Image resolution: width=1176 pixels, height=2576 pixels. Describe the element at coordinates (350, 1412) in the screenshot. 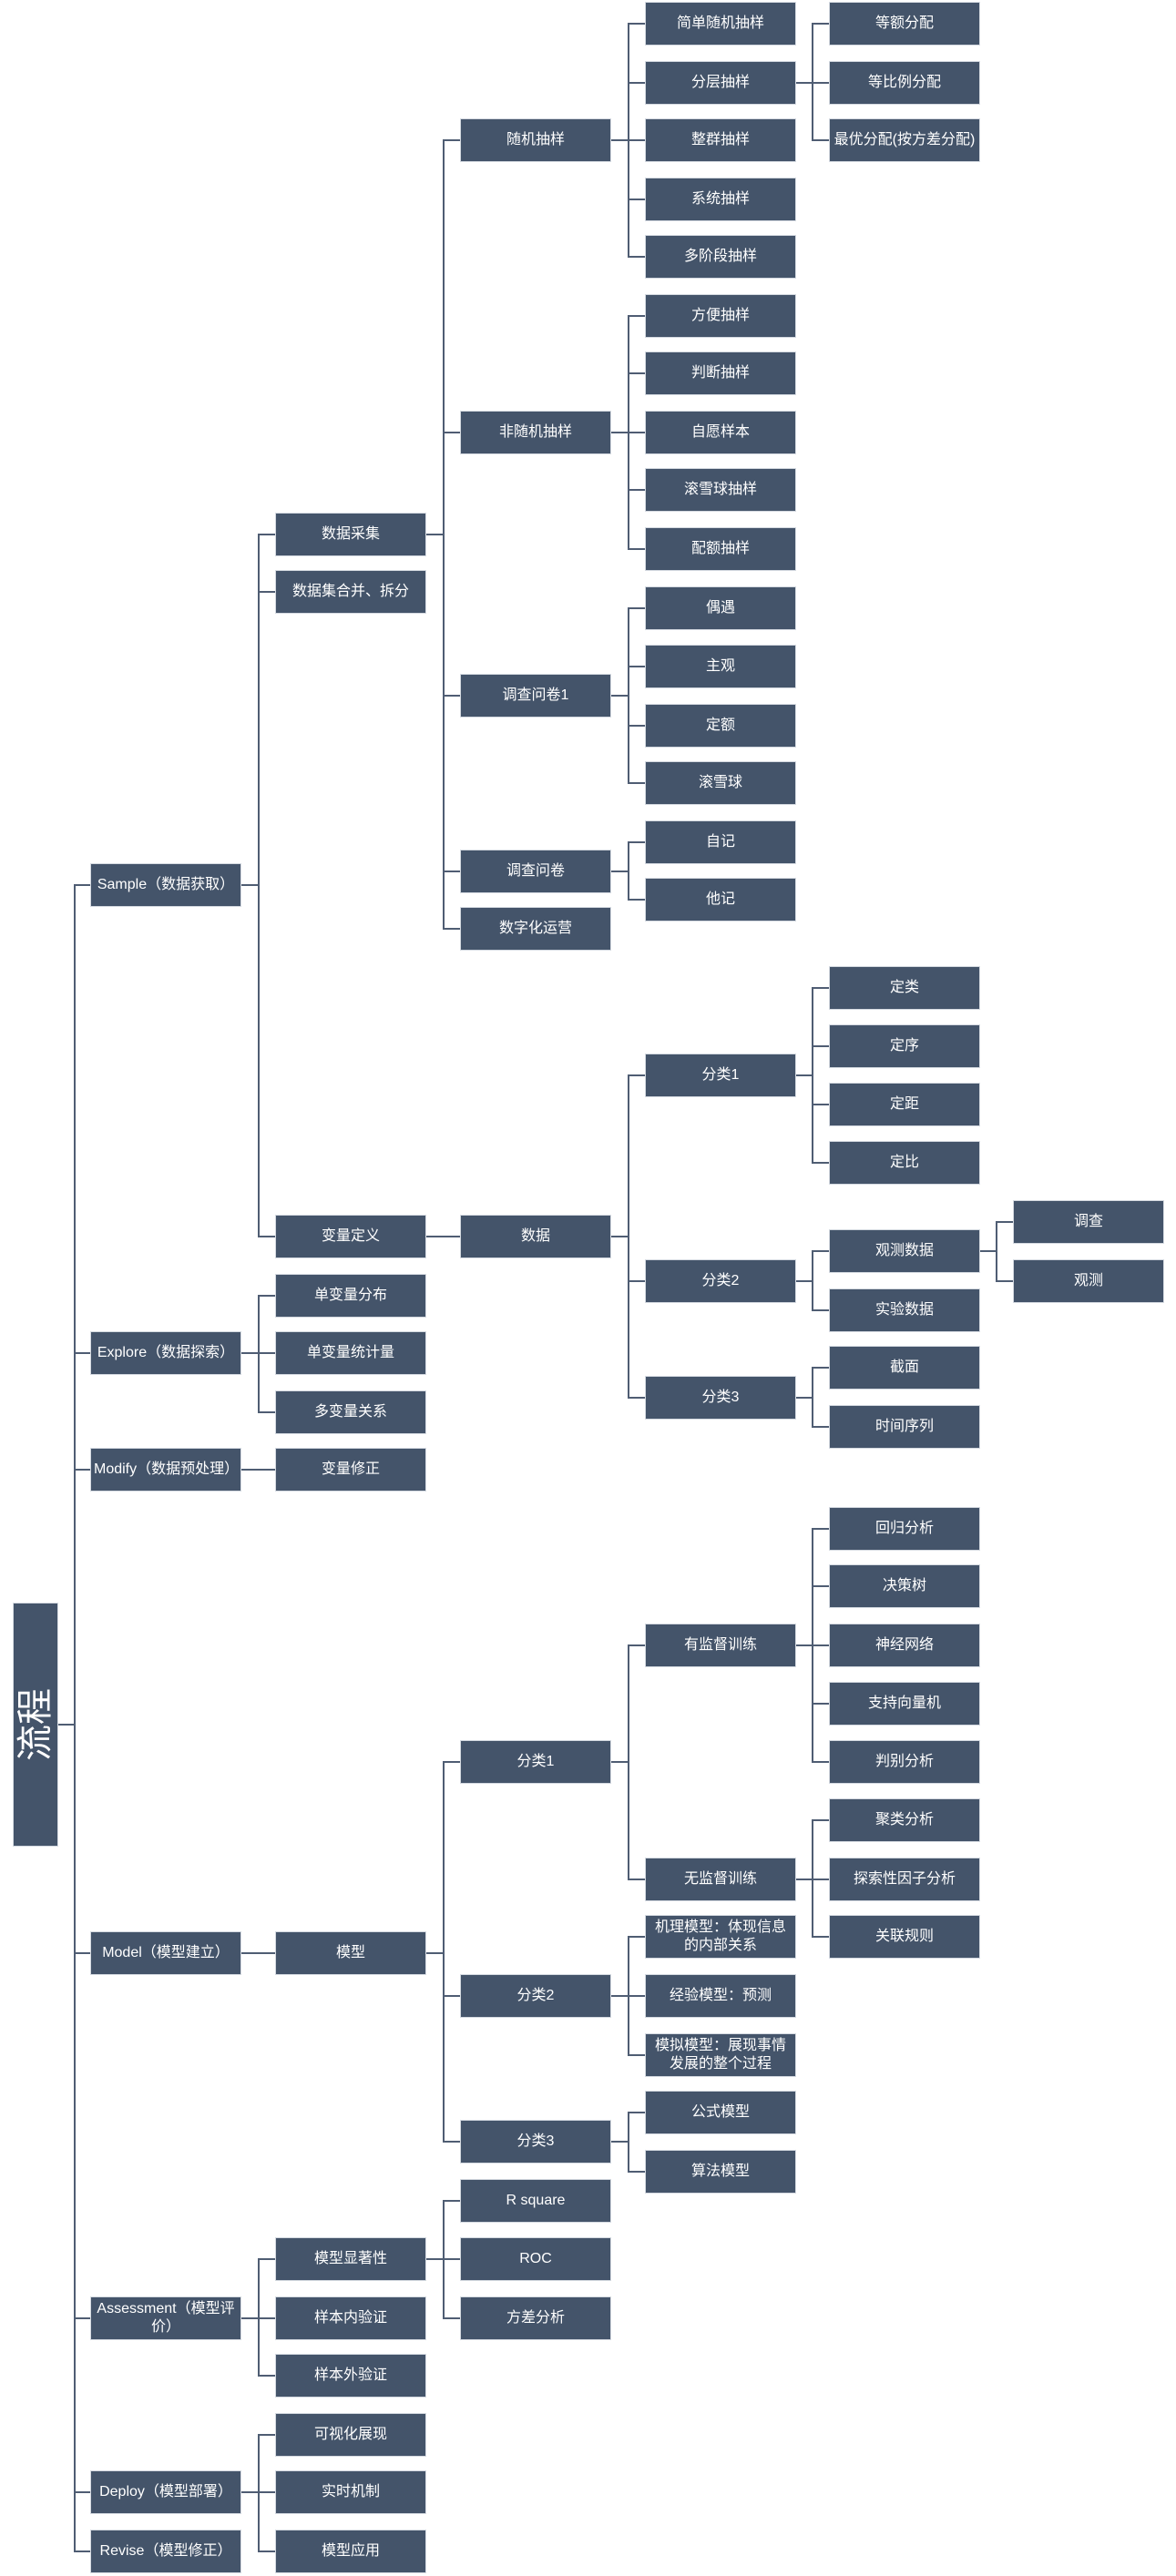

I see `node-label: 多变量关系` at that location.